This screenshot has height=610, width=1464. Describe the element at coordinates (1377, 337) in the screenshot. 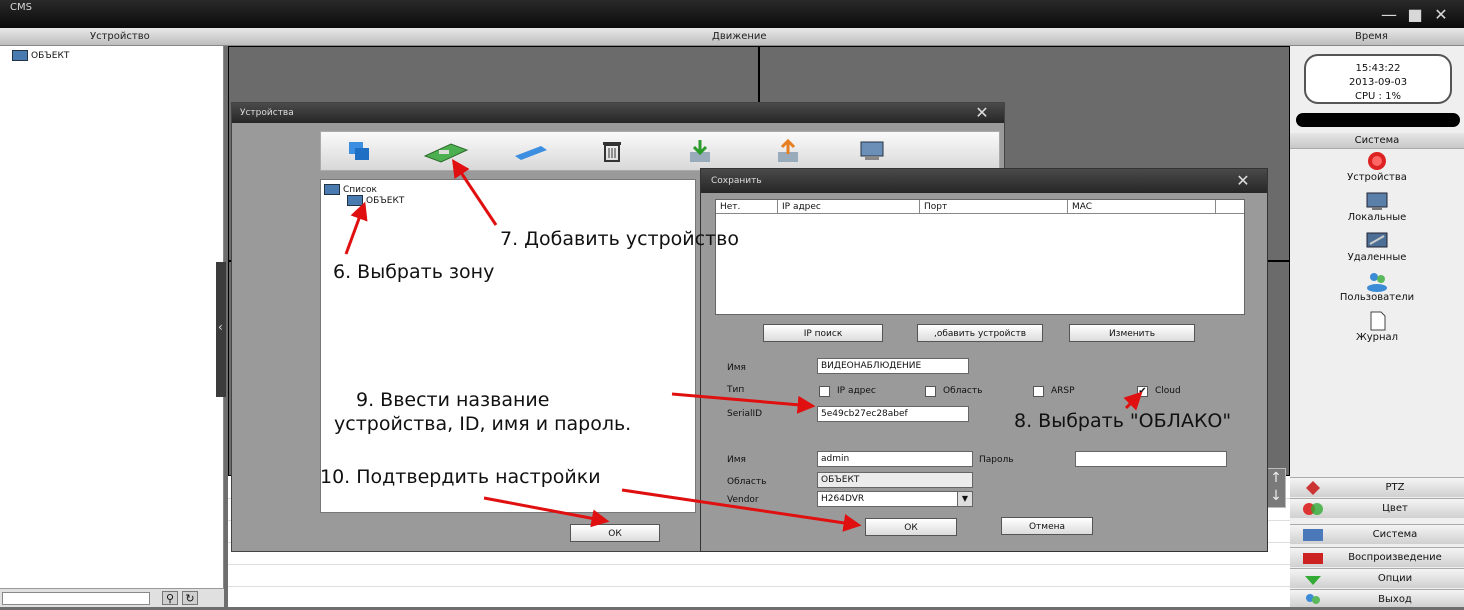

I see `sidebar-item-label: Журнал` at that location.